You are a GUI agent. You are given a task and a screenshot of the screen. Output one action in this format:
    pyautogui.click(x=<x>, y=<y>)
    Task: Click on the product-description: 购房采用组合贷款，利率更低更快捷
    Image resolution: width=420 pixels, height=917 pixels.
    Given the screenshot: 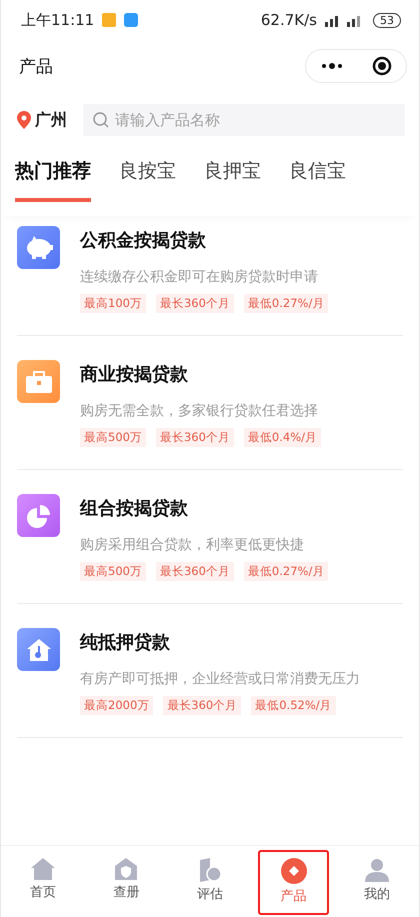 What is the action you would take?
    pyautogui.click(x=192, y=545)
    